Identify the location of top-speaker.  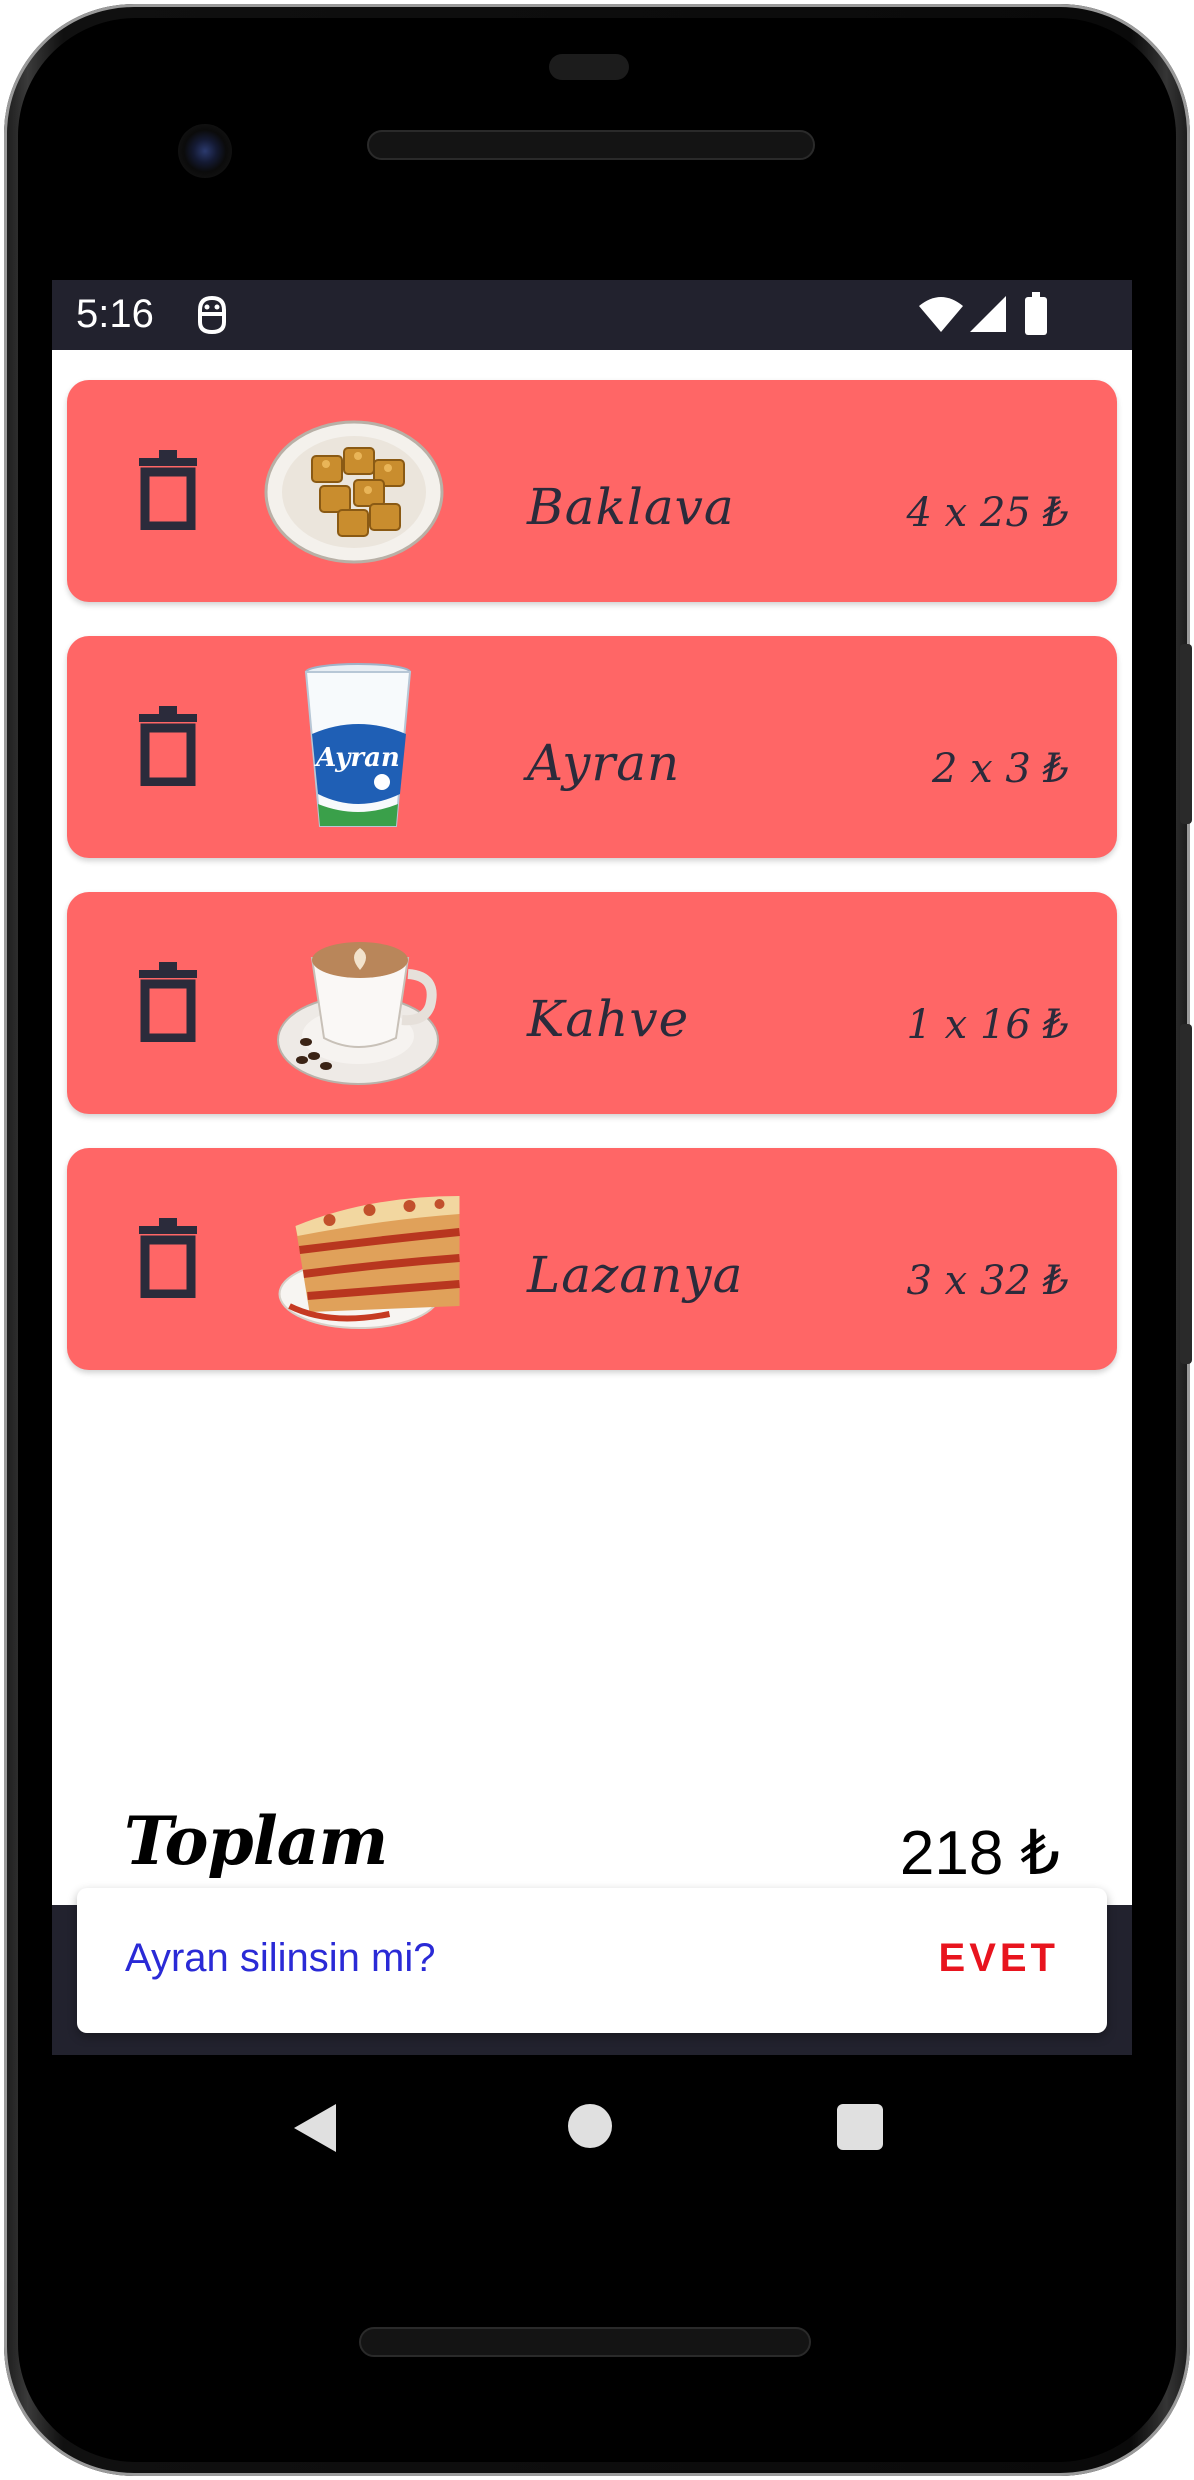
(591, 145).